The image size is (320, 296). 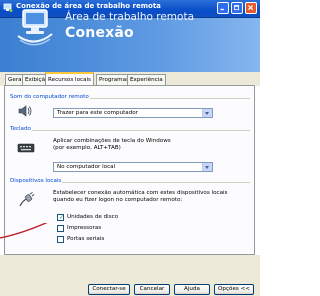 I want to click on keyboard-select-value: No computador local, so click(x=86, y=167).